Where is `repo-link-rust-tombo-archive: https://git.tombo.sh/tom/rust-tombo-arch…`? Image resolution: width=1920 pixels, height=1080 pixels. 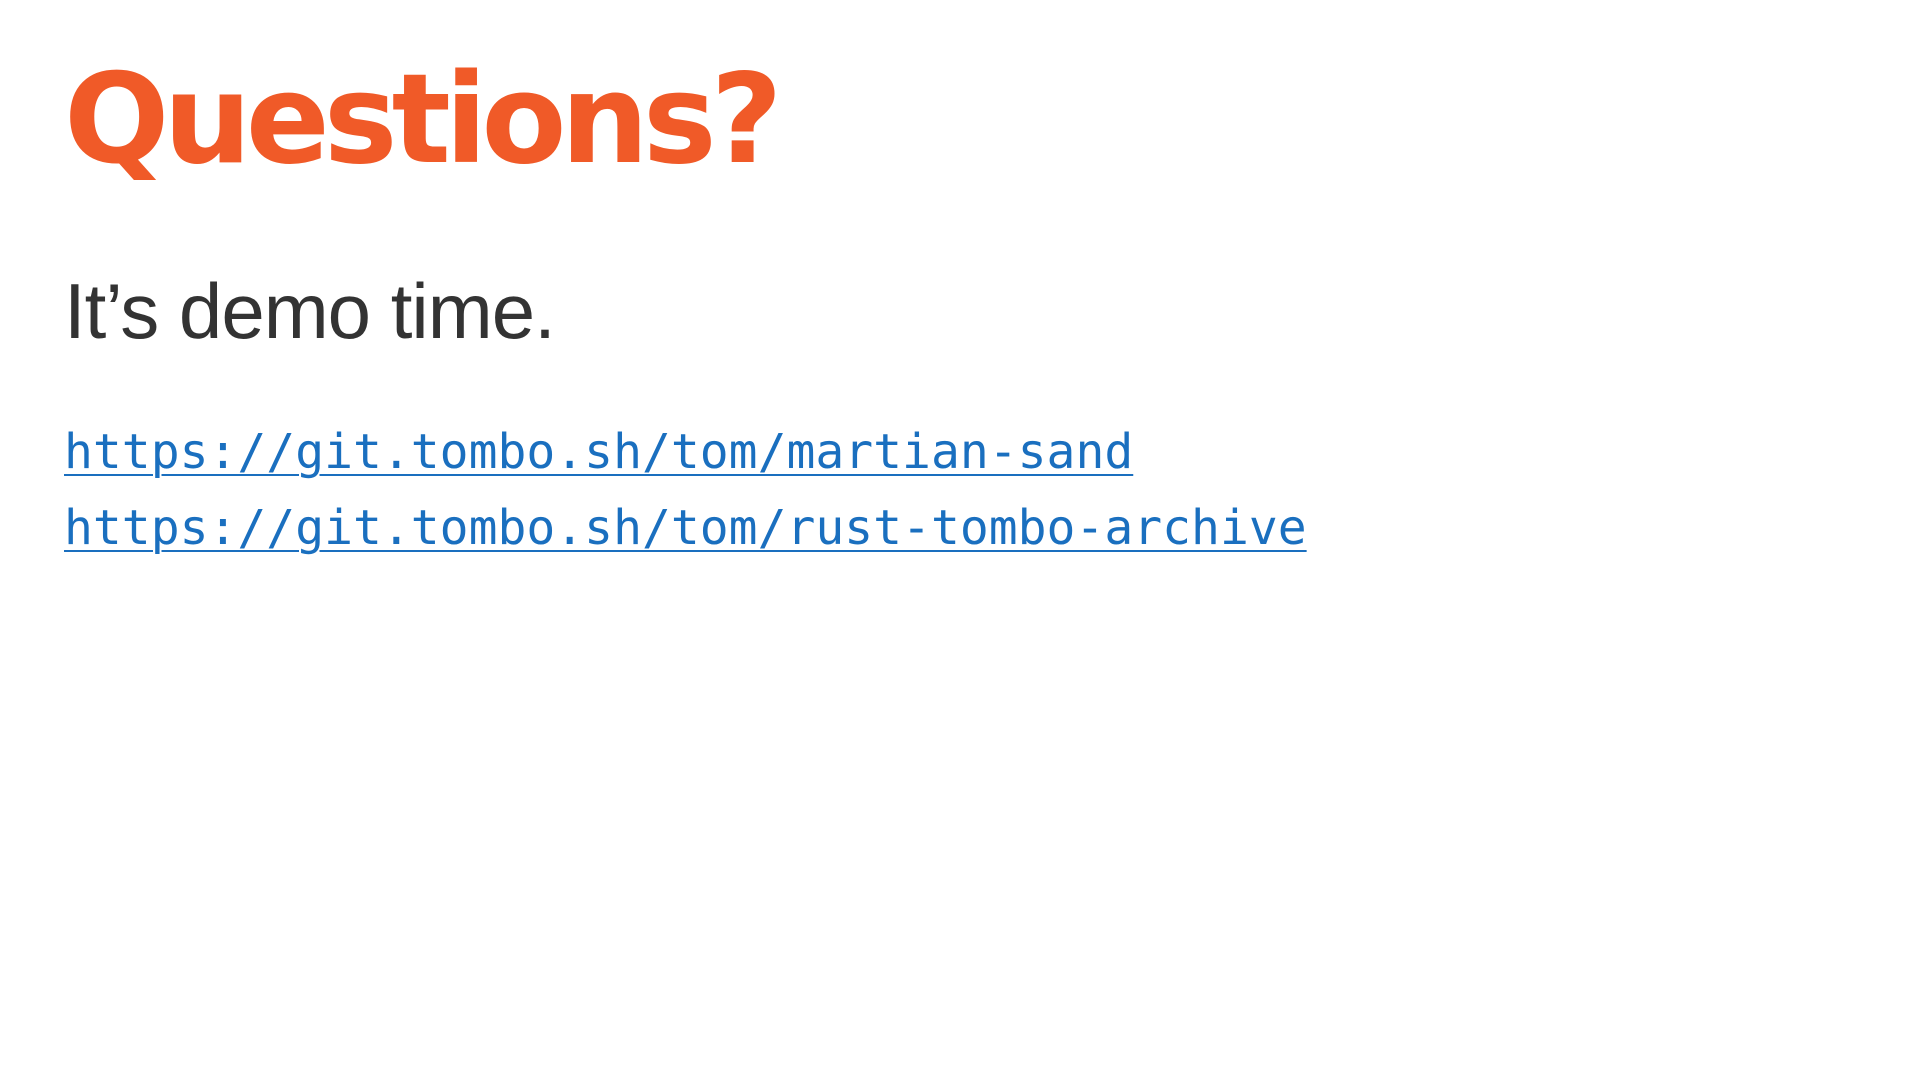 repo-link-rust-tombo-archive: https://git.tombo.sh/tom/rust-tombo-arch… is located at coordinates (685, 528).